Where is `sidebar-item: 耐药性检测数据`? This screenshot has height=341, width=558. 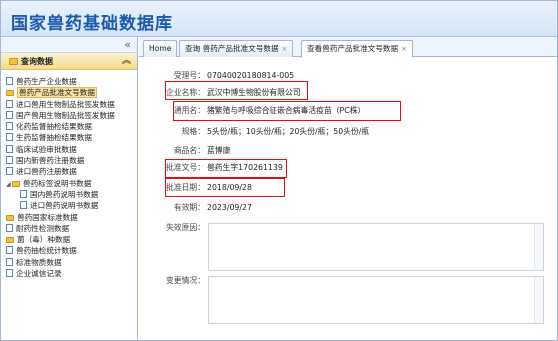 sidebar-item: 耐药性检测数据 is located at coordinates (69, 228).